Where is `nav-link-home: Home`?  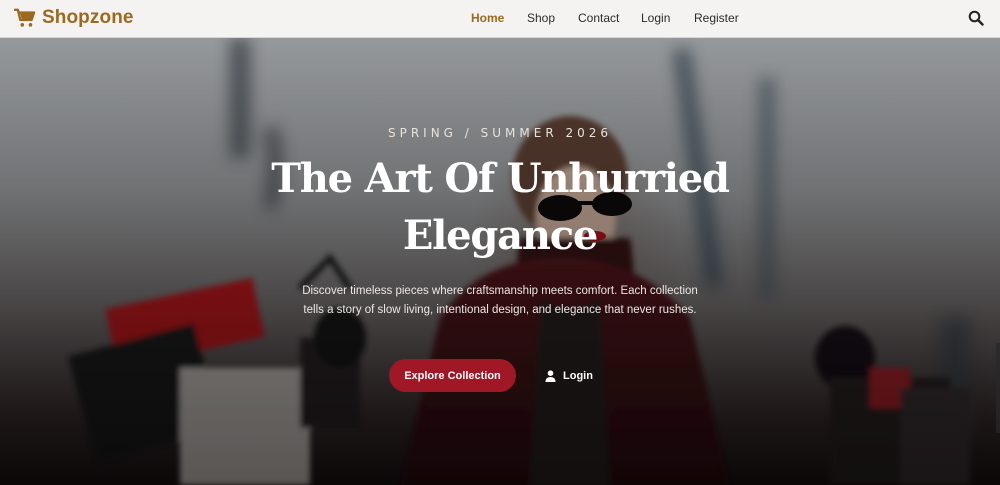 nav-link-home: Home is located at coordinates (487, 18).